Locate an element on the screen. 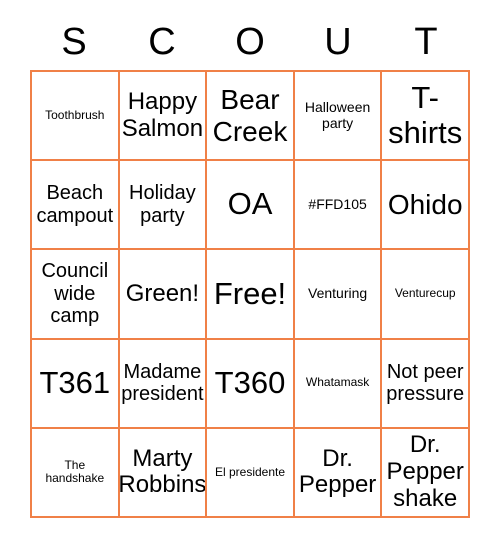 This screenshot has height=544, width=500. bingo-cell-label: Madame president is located at coordinates (162, 383).